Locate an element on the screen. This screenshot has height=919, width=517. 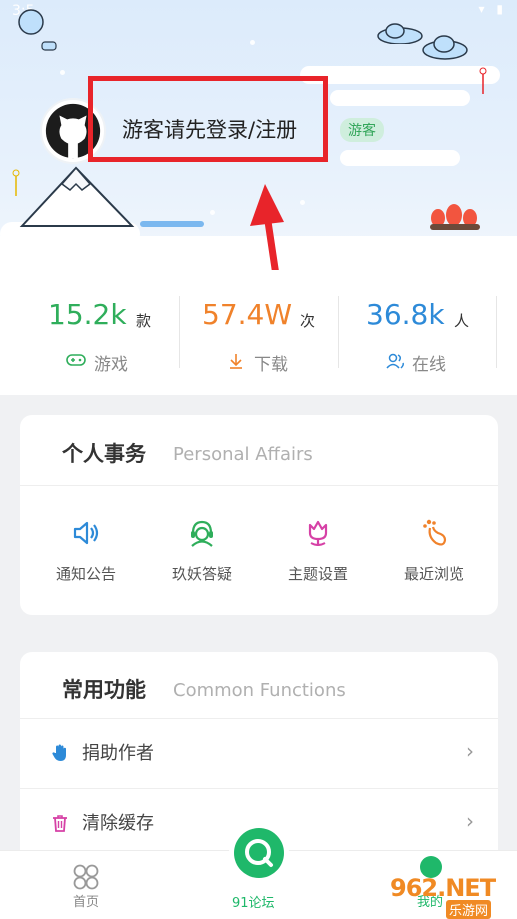
common-functions-subtitle: Common Functions is located at coordinates (259, 690).